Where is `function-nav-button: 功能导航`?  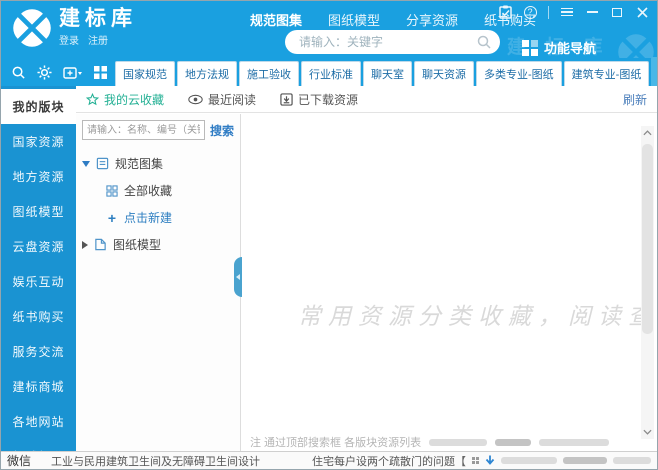 function-nav-button: 功能导航 is located at coordinates (559, 47).